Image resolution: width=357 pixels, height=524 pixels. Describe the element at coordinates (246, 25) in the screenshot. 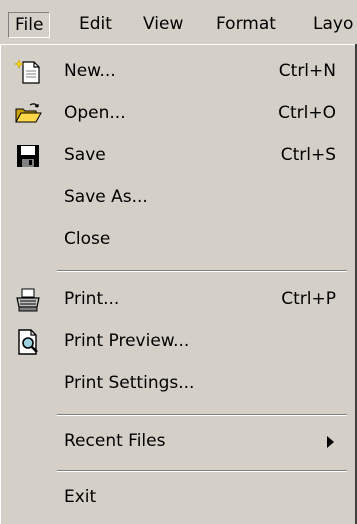

I see `menu-format: Format` at that location.